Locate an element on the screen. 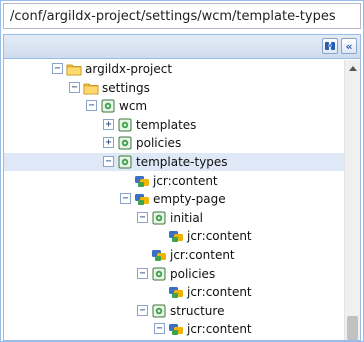  tree-node: − structure is located at coordinates (174, 311).